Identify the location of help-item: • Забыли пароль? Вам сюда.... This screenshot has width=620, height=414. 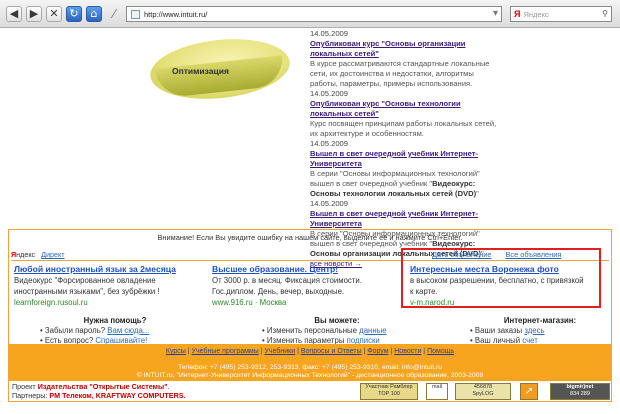
(95, 330).